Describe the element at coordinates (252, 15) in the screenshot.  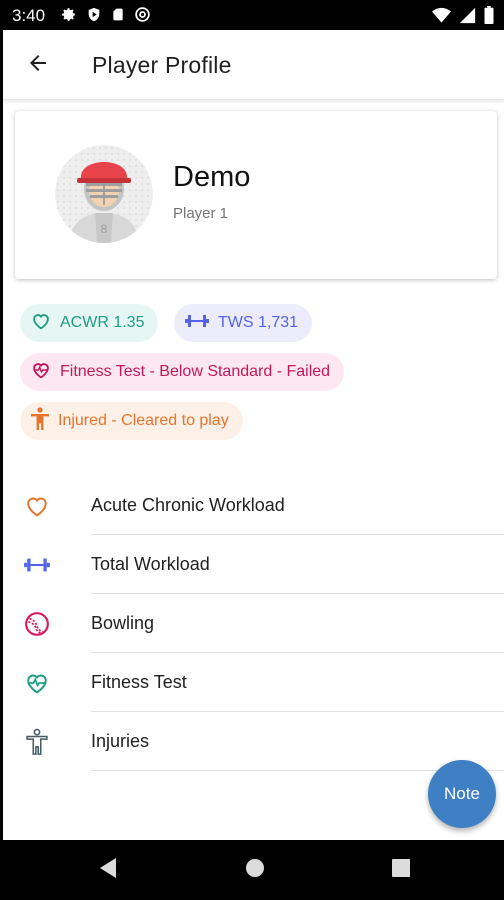
I see `status-bar: 3:40` at that location.